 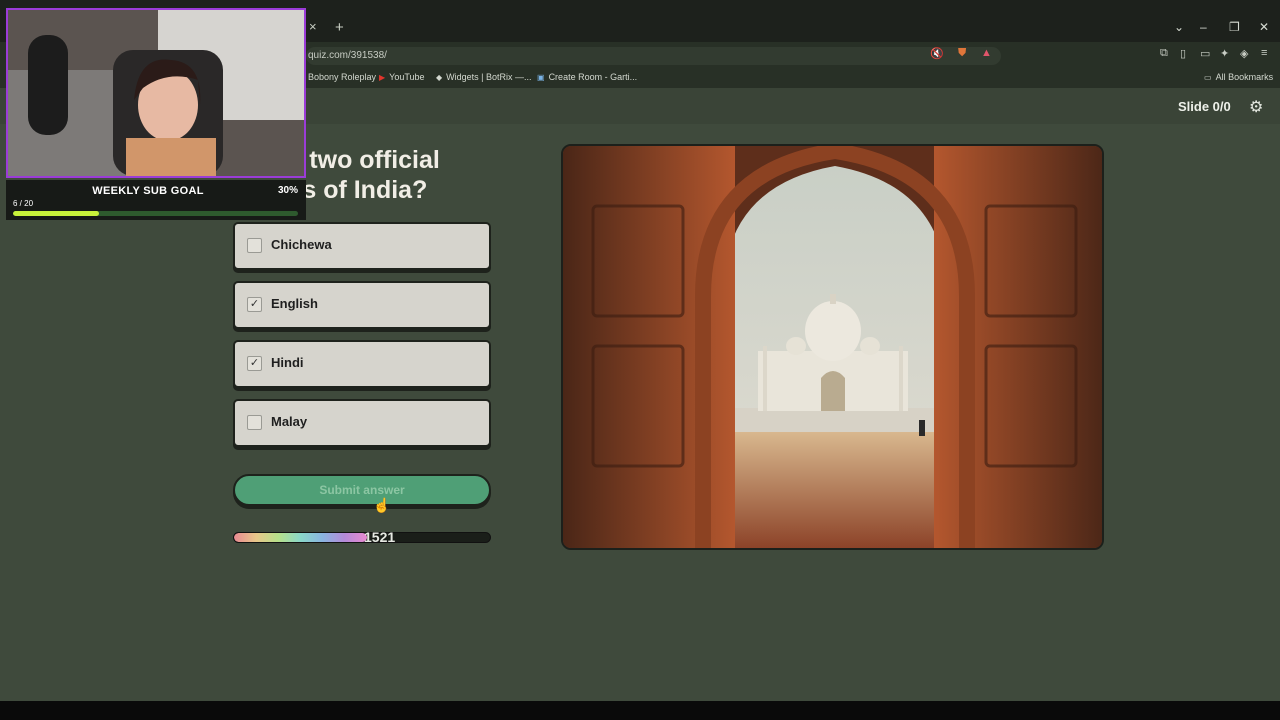 I want to click on answer-option-english: ✓ English, so click(x=362, y=305).